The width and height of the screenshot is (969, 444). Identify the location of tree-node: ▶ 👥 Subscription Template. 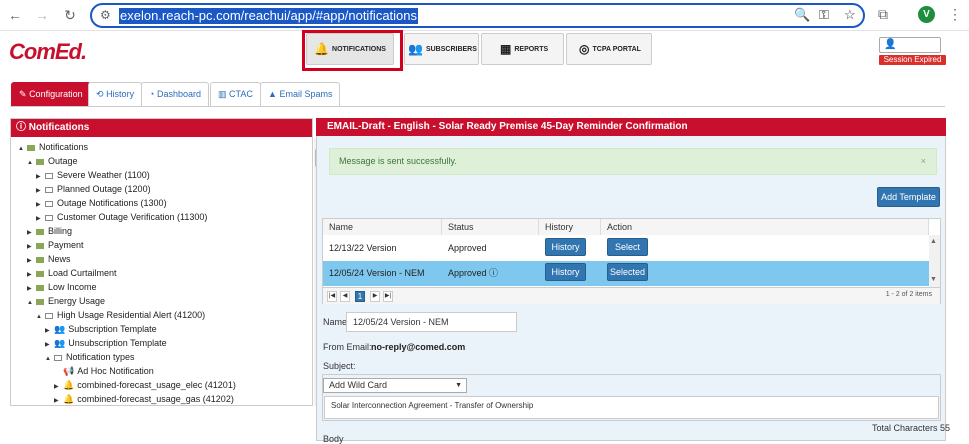
(101, 329).